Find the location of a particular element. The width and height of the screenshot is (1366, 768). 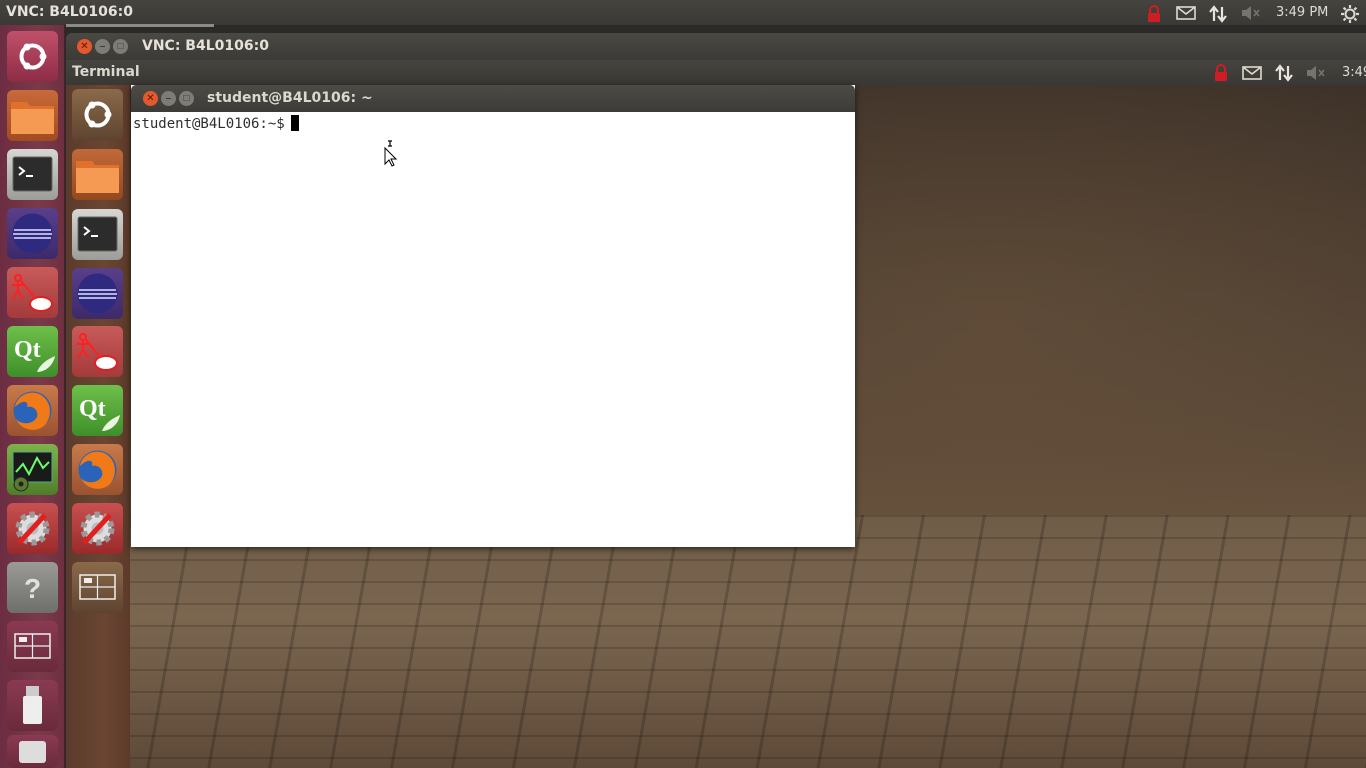

tray-mail is located at coordinates (1186, 12).